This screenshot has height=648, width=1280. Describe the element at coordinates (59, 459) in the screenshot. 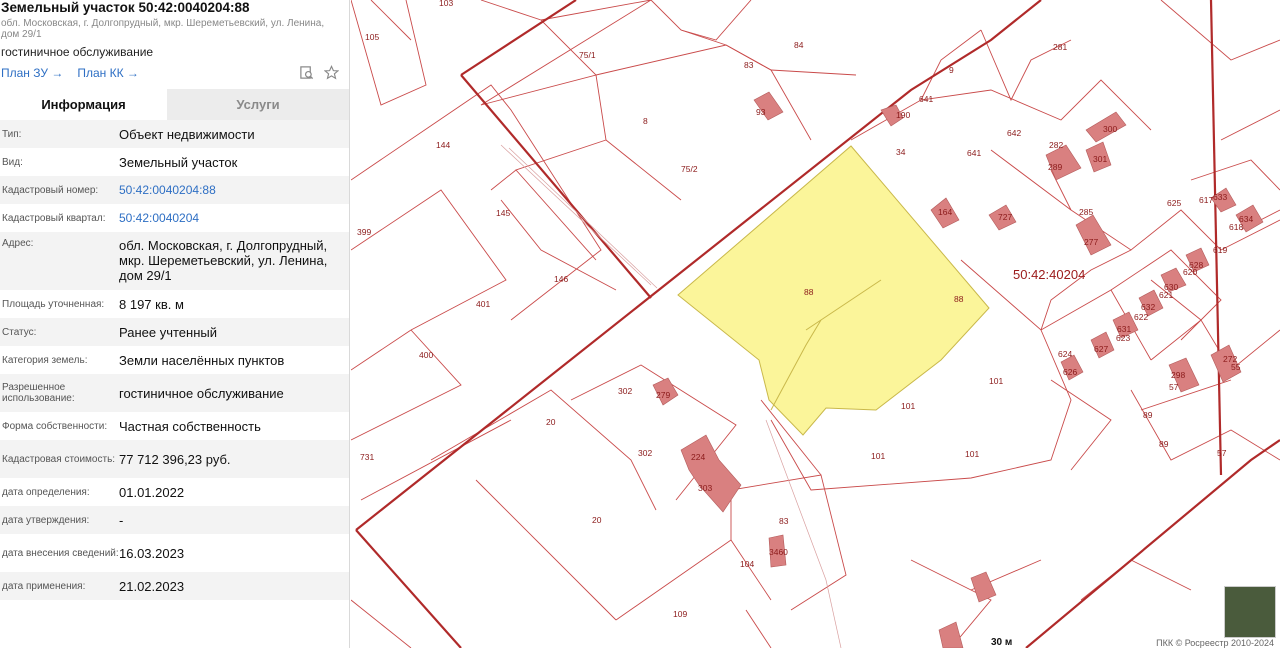

I see `row-label: Кадастровая стоимость:` at that location.